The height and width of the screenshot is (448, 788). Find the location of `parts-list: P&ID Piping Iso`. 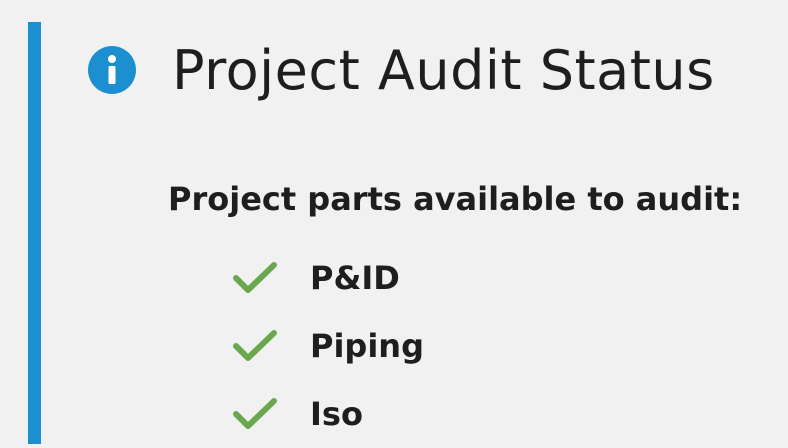

parts-list: P&ID Piping Iso is located at coordinates (328, 346).